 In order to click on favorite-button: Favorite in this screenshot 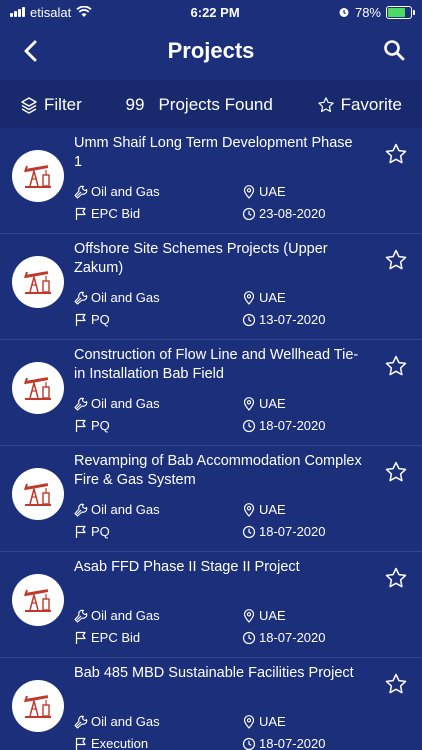, I will do `click(359, 105)`.